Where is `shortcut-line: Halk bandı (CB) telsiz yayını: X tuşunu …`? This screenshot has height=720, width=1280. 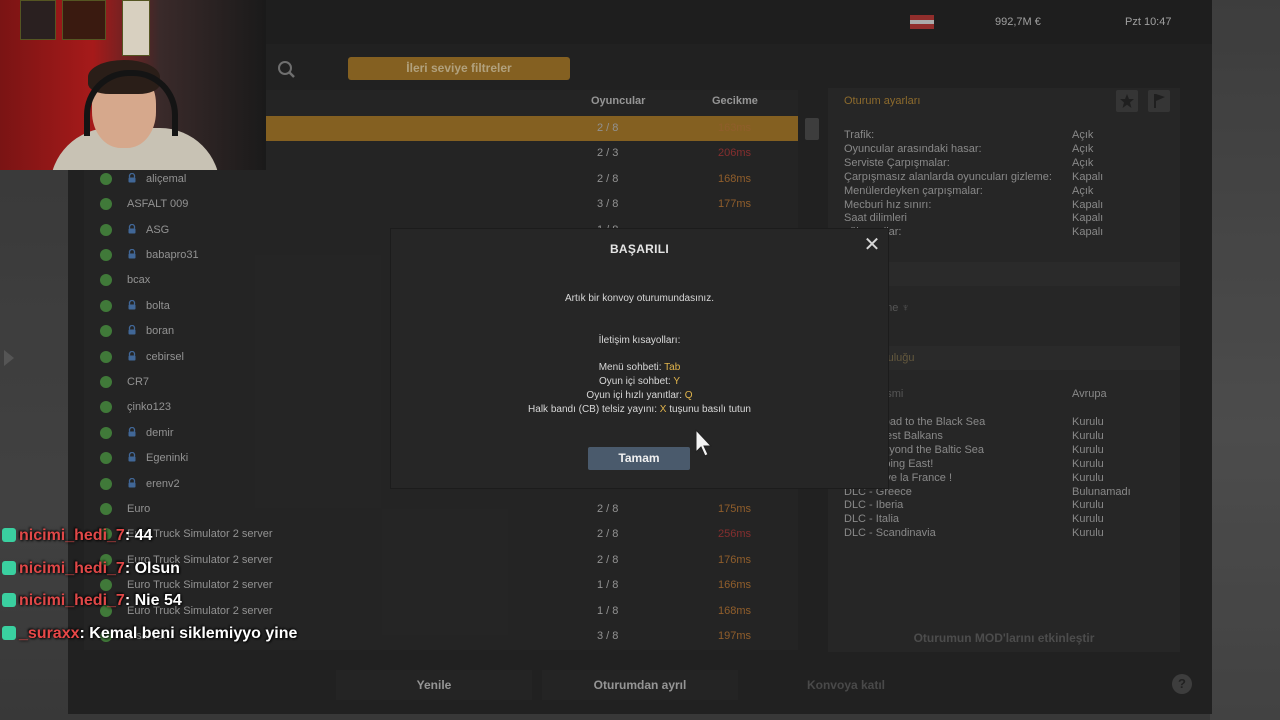 shortcut-line: Halk bandı (CB) telsiz yayını: X tuşunu … is located at coordinates (639, 409).